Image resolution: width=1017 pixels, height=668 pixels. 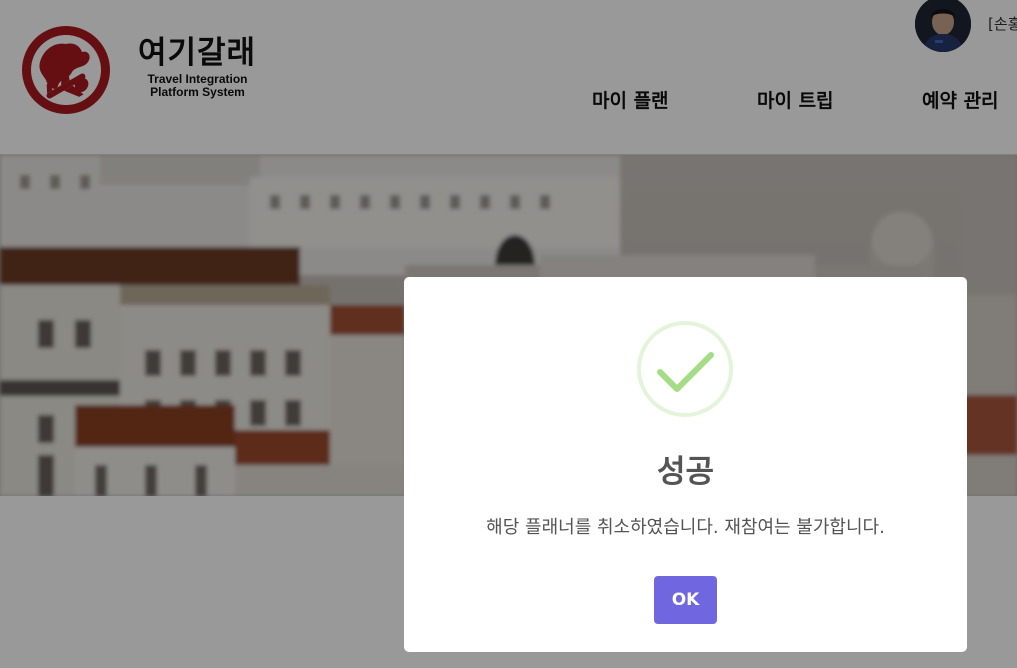 What do you see at coordinates (685, 369) in the screenshot?
I see `success-check-icon` at bounding box center [685, 369].